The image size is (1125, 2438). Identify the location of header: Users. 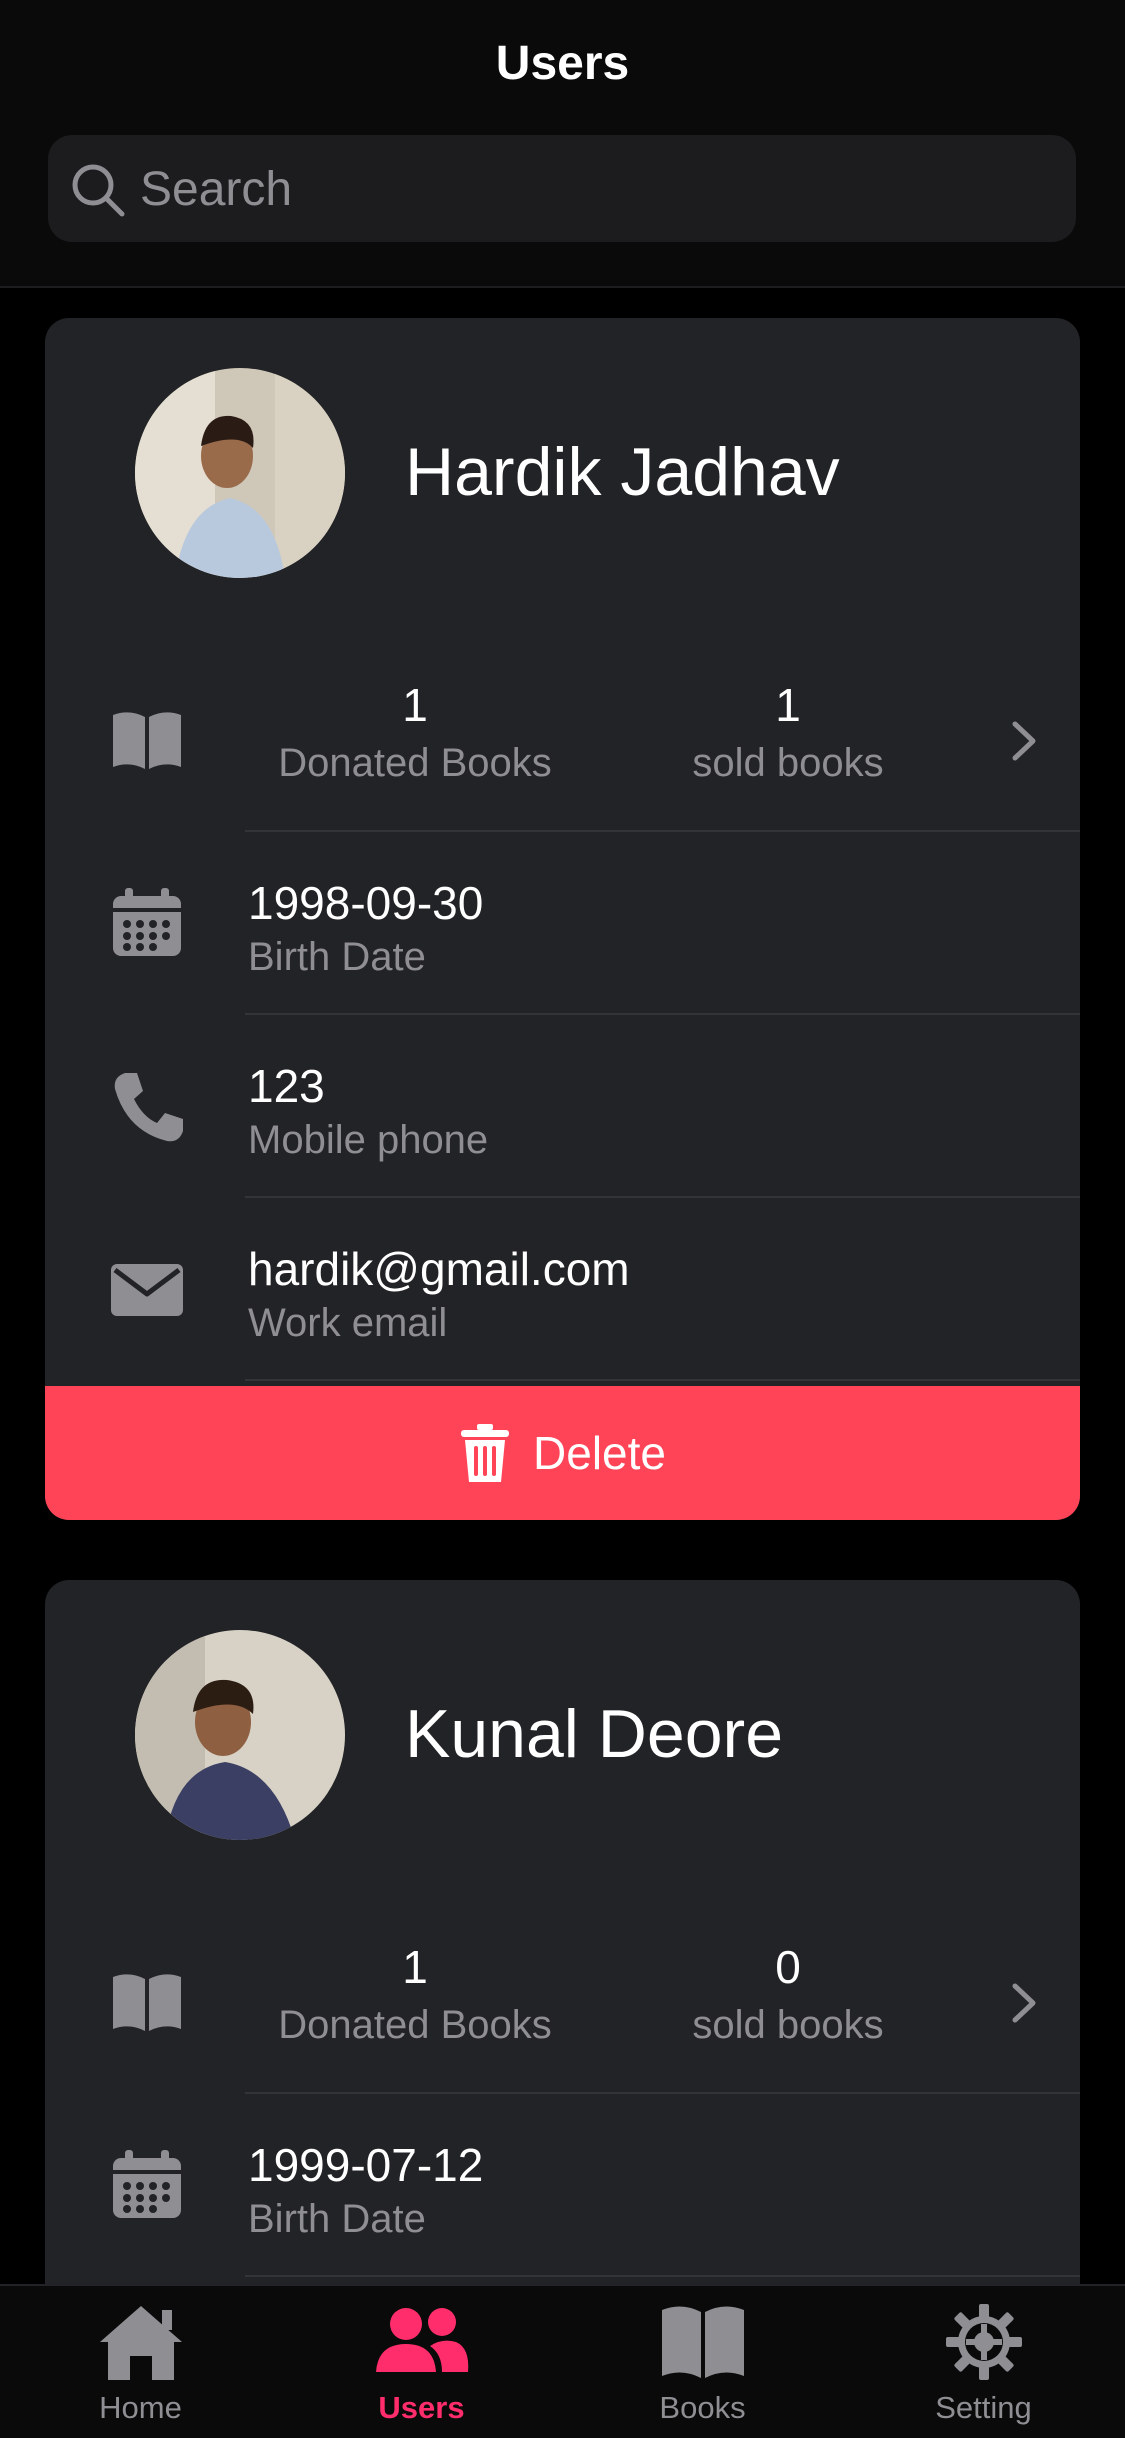
(562, 144).